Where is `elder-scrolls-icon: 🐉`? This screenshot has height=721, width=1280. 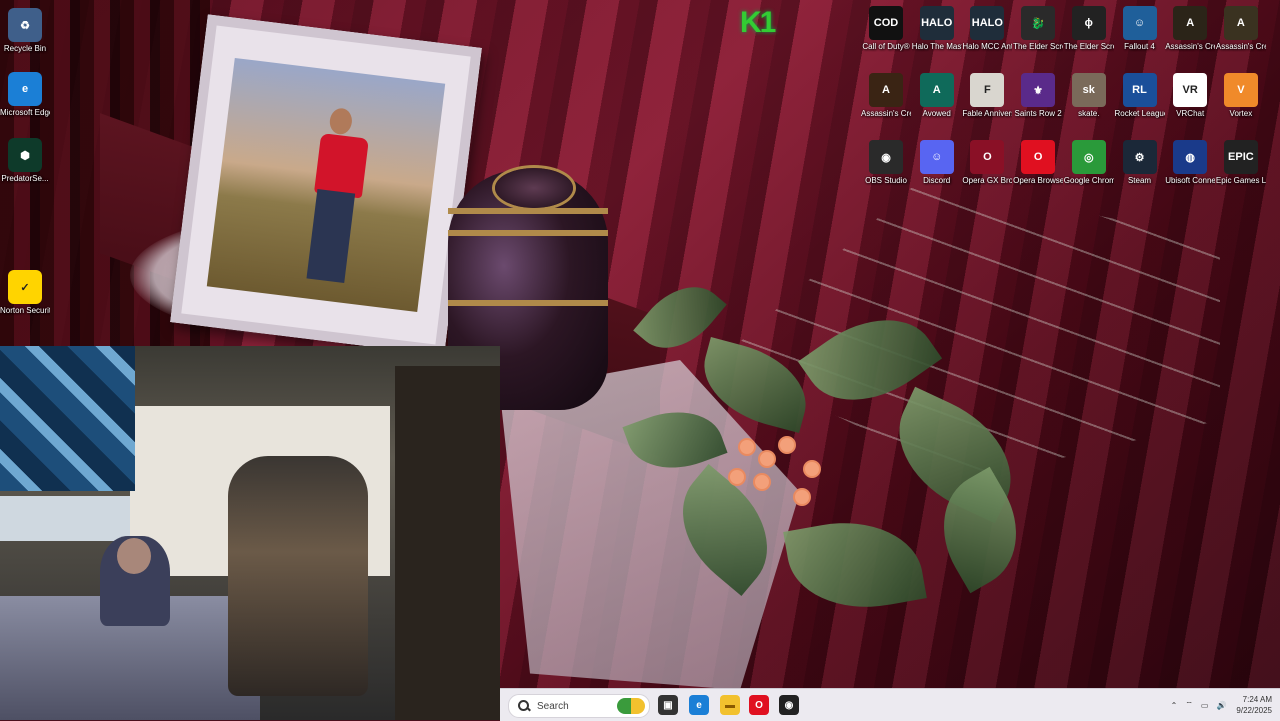 elder-scrolls-icon: 🐉 is located at coordinates (1038, 23).